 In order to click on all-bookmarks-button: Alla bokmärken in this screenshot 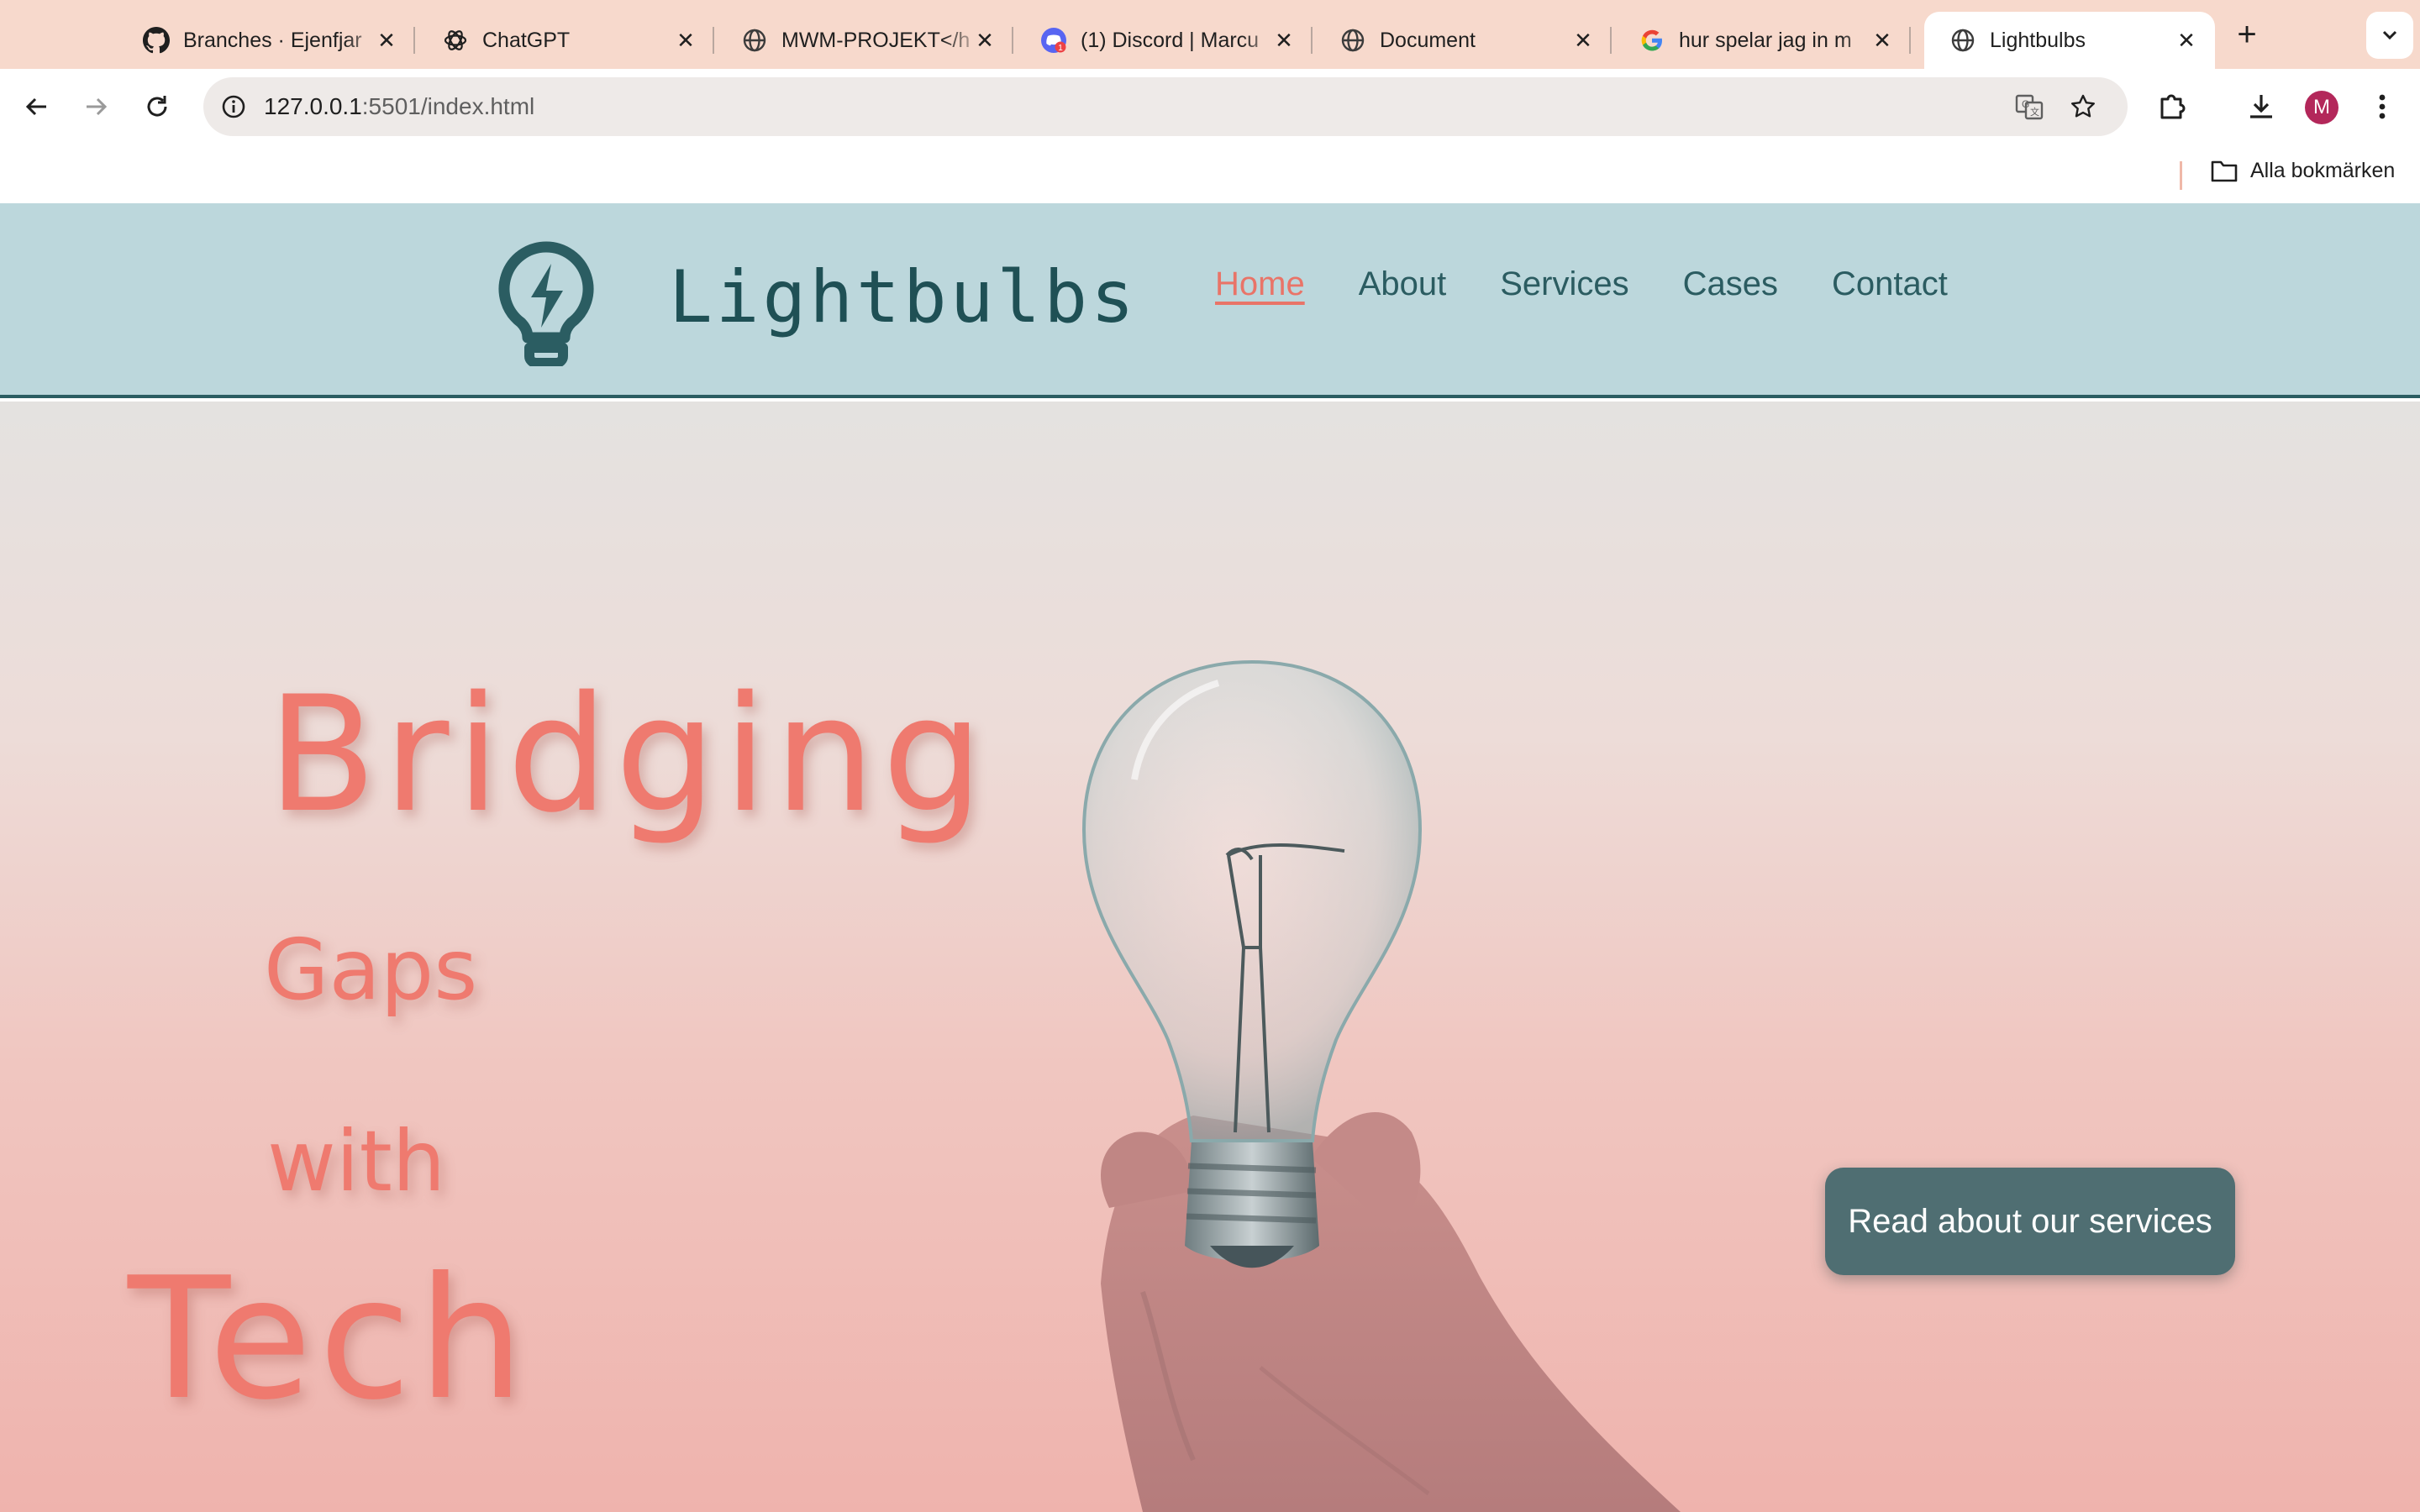, I will do `click(2302, 170)`.